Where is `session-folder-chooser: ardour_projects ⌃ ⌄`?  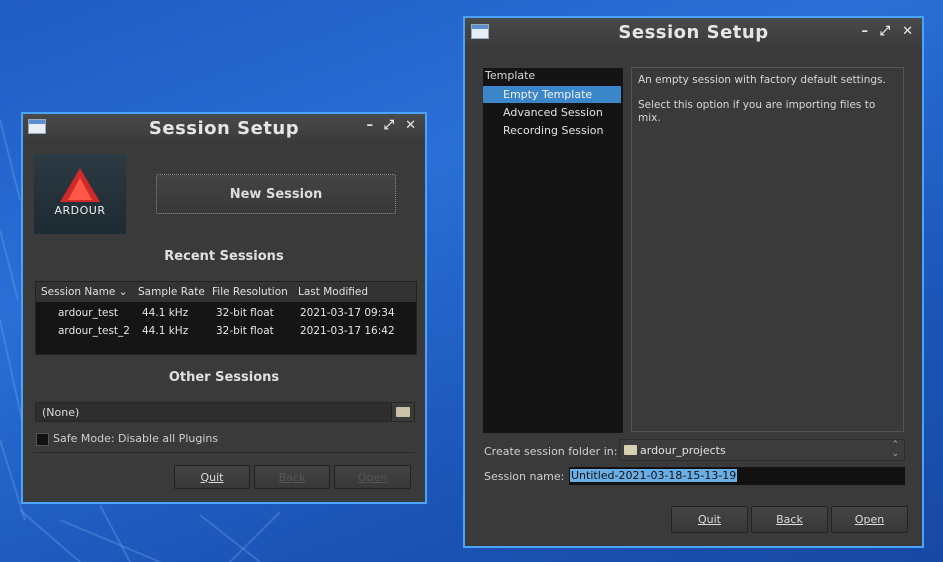
session-folder-chooser: ardour_projects ⌃ ⌄ is located at coordinates (762, 450).